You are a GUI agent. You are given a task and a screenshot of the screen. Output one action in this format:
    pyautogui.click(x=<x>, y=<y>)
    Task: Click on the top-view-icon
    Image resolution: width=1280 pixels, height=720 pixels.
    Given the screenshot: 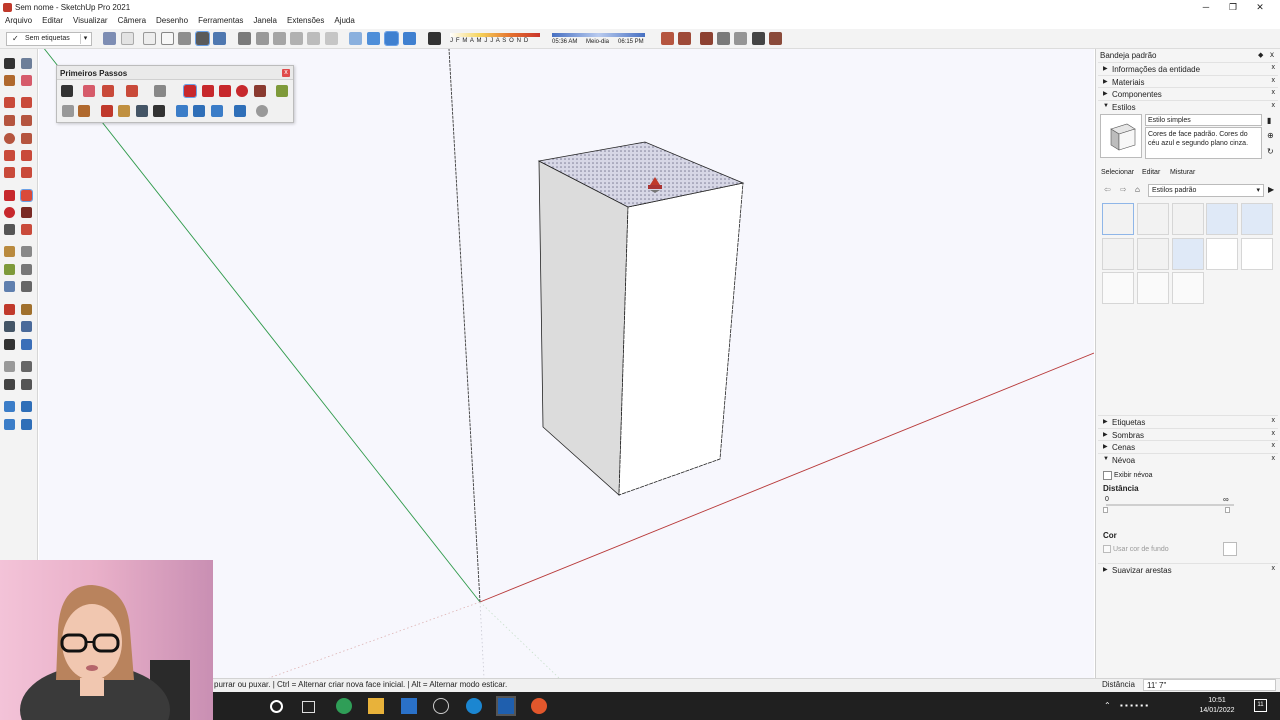 What is the action you would take?
    pyautogui.click(x=262, y=38)
    